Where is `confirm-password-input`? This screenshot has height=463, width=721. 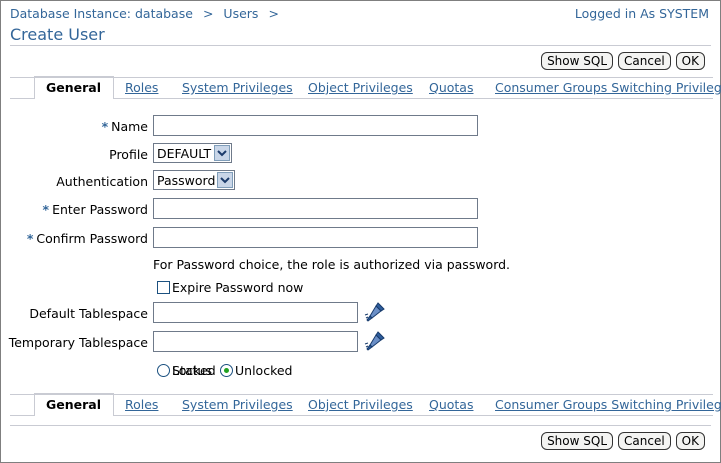
confirm-password-input is located at coordinates (315, 237).